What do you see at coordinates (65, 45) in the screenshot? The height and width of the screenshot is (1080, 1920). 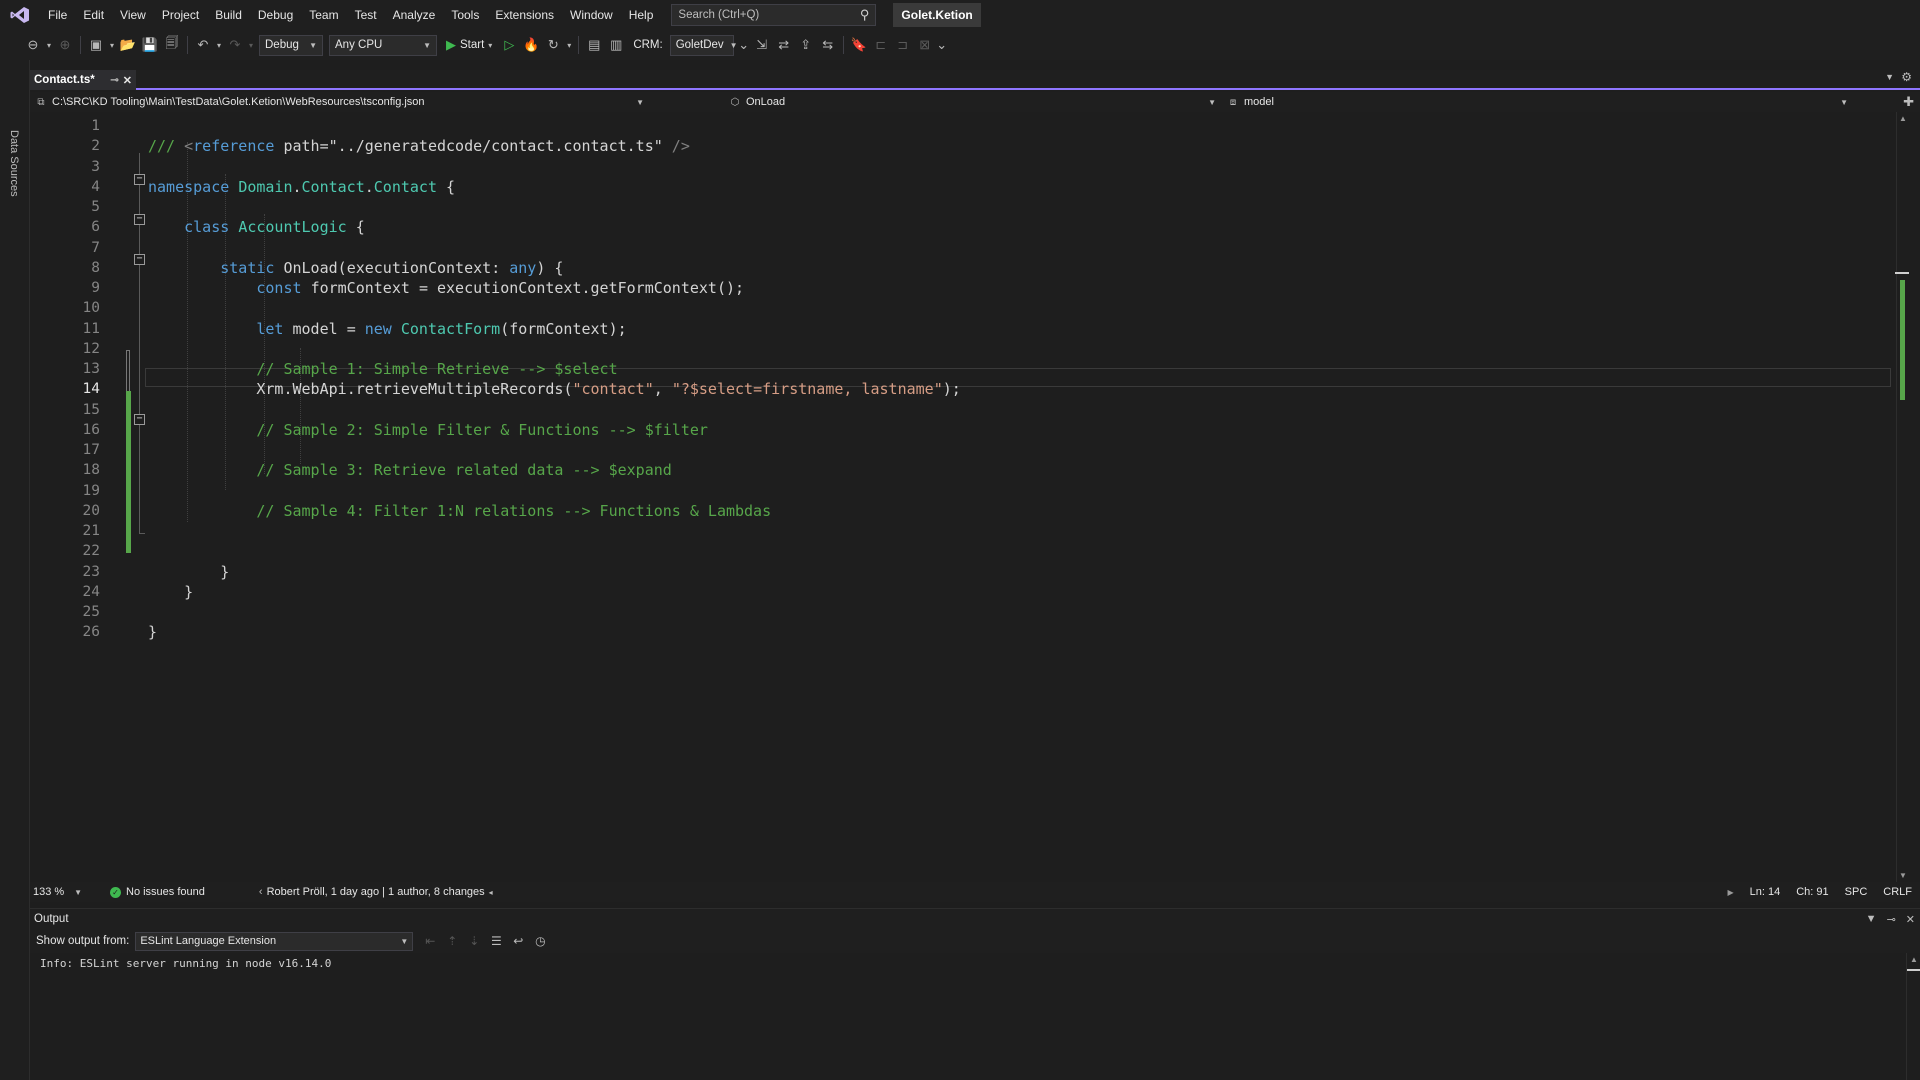 I see `forward-icon: ⊕` at bounding box center [65, 45].